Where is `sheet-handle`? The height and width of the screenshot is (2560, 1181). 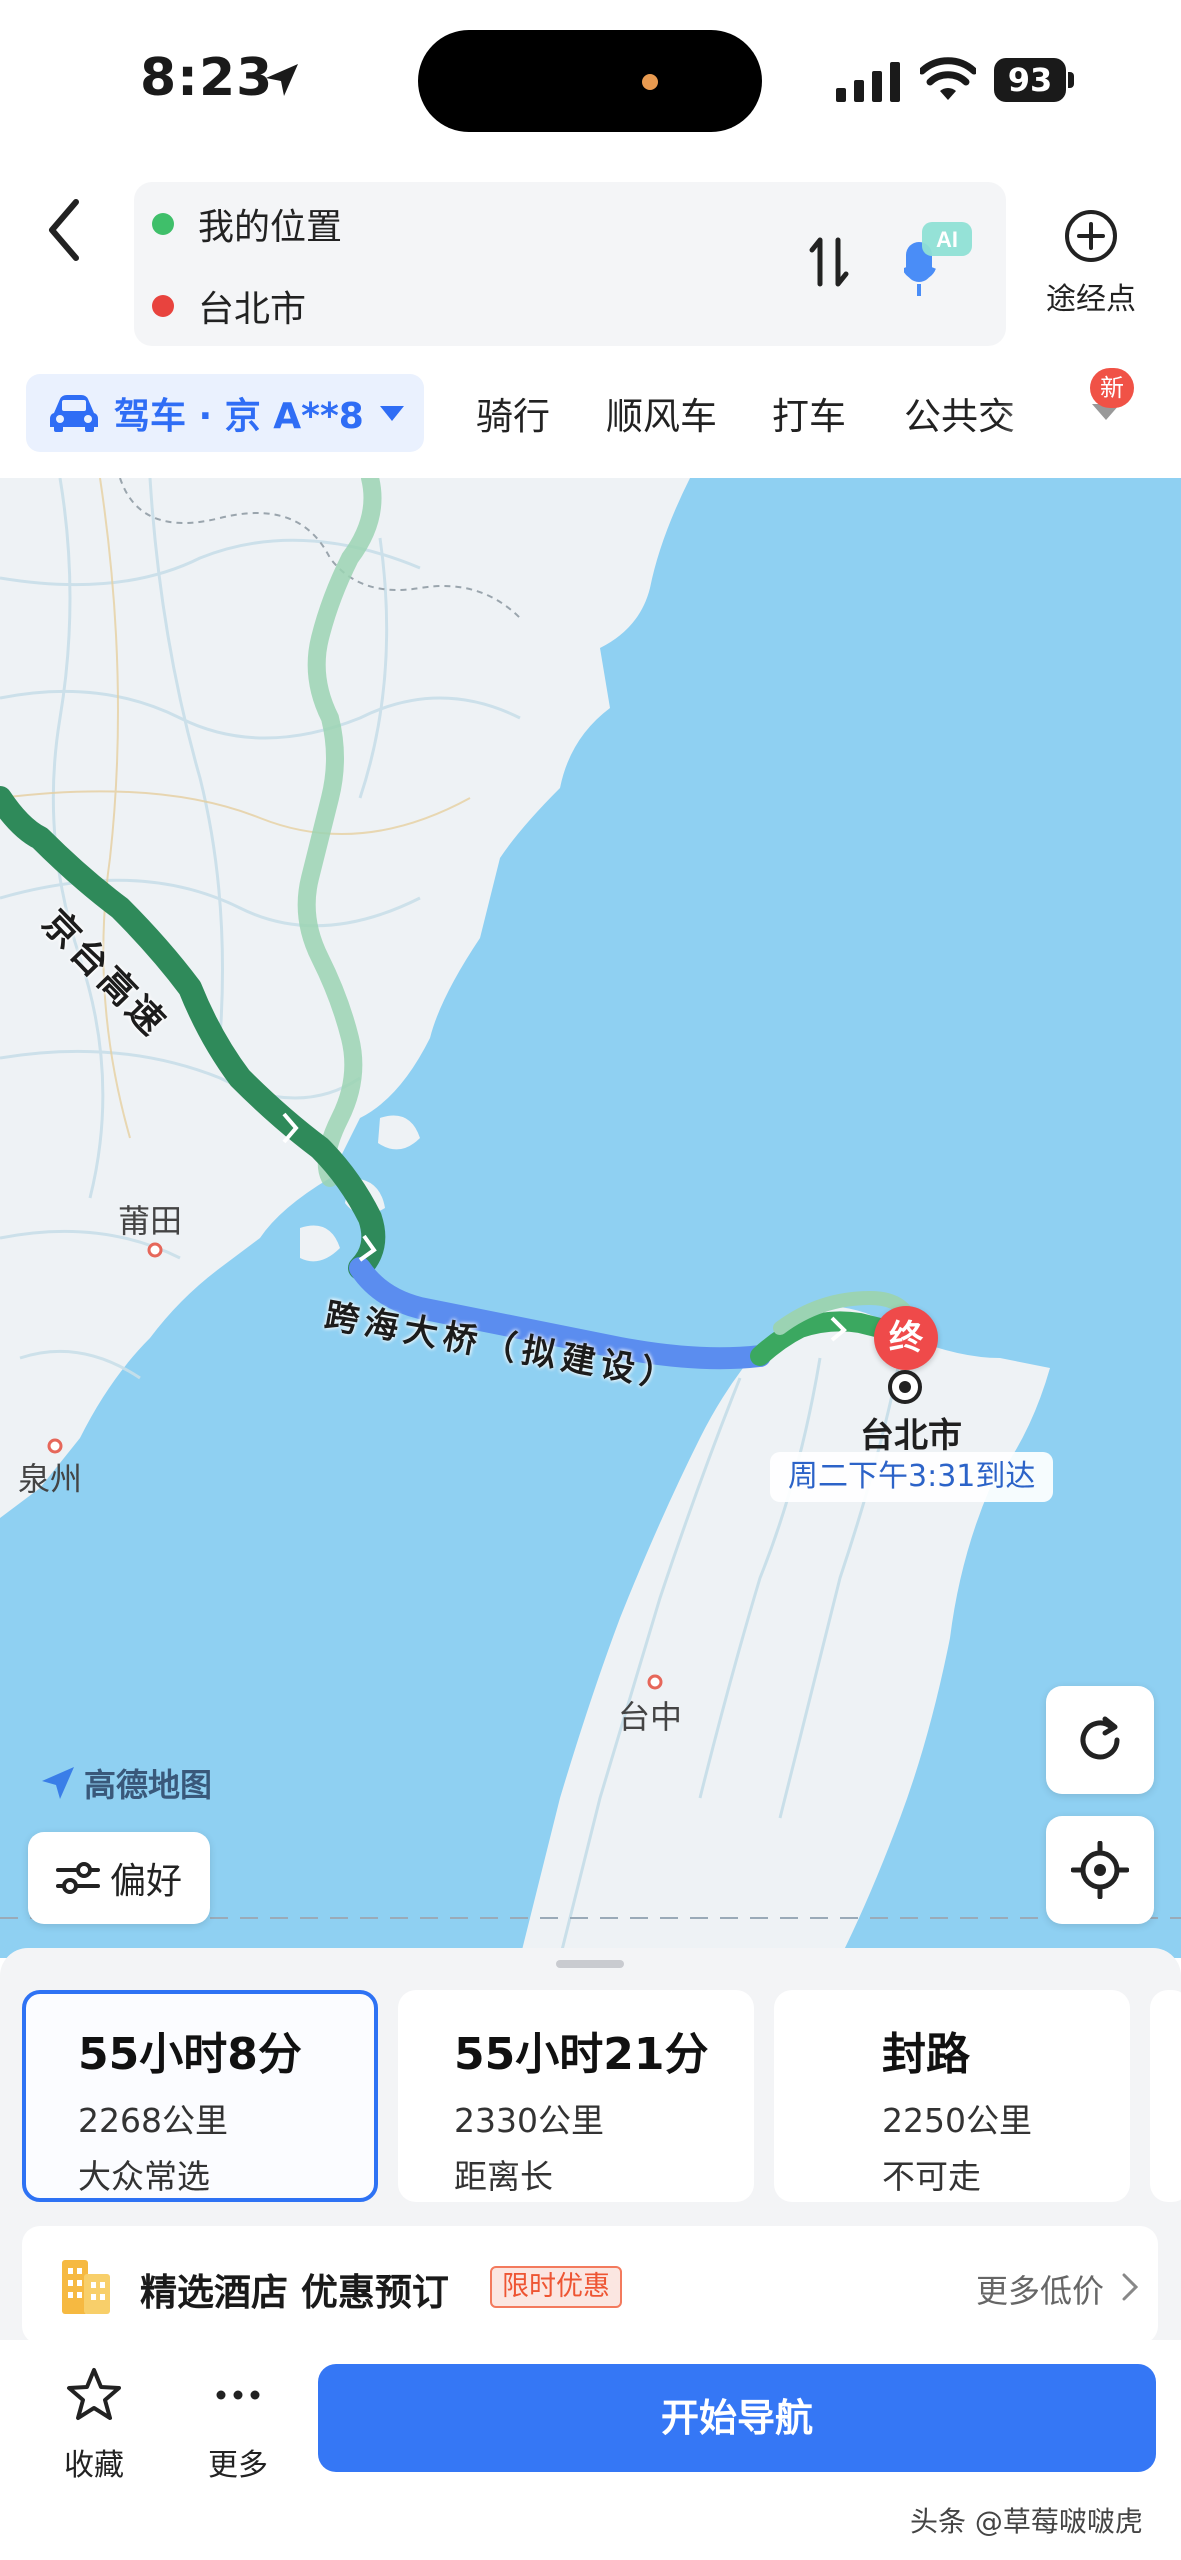 sheet-handle is located at coordinates (590, 1964).